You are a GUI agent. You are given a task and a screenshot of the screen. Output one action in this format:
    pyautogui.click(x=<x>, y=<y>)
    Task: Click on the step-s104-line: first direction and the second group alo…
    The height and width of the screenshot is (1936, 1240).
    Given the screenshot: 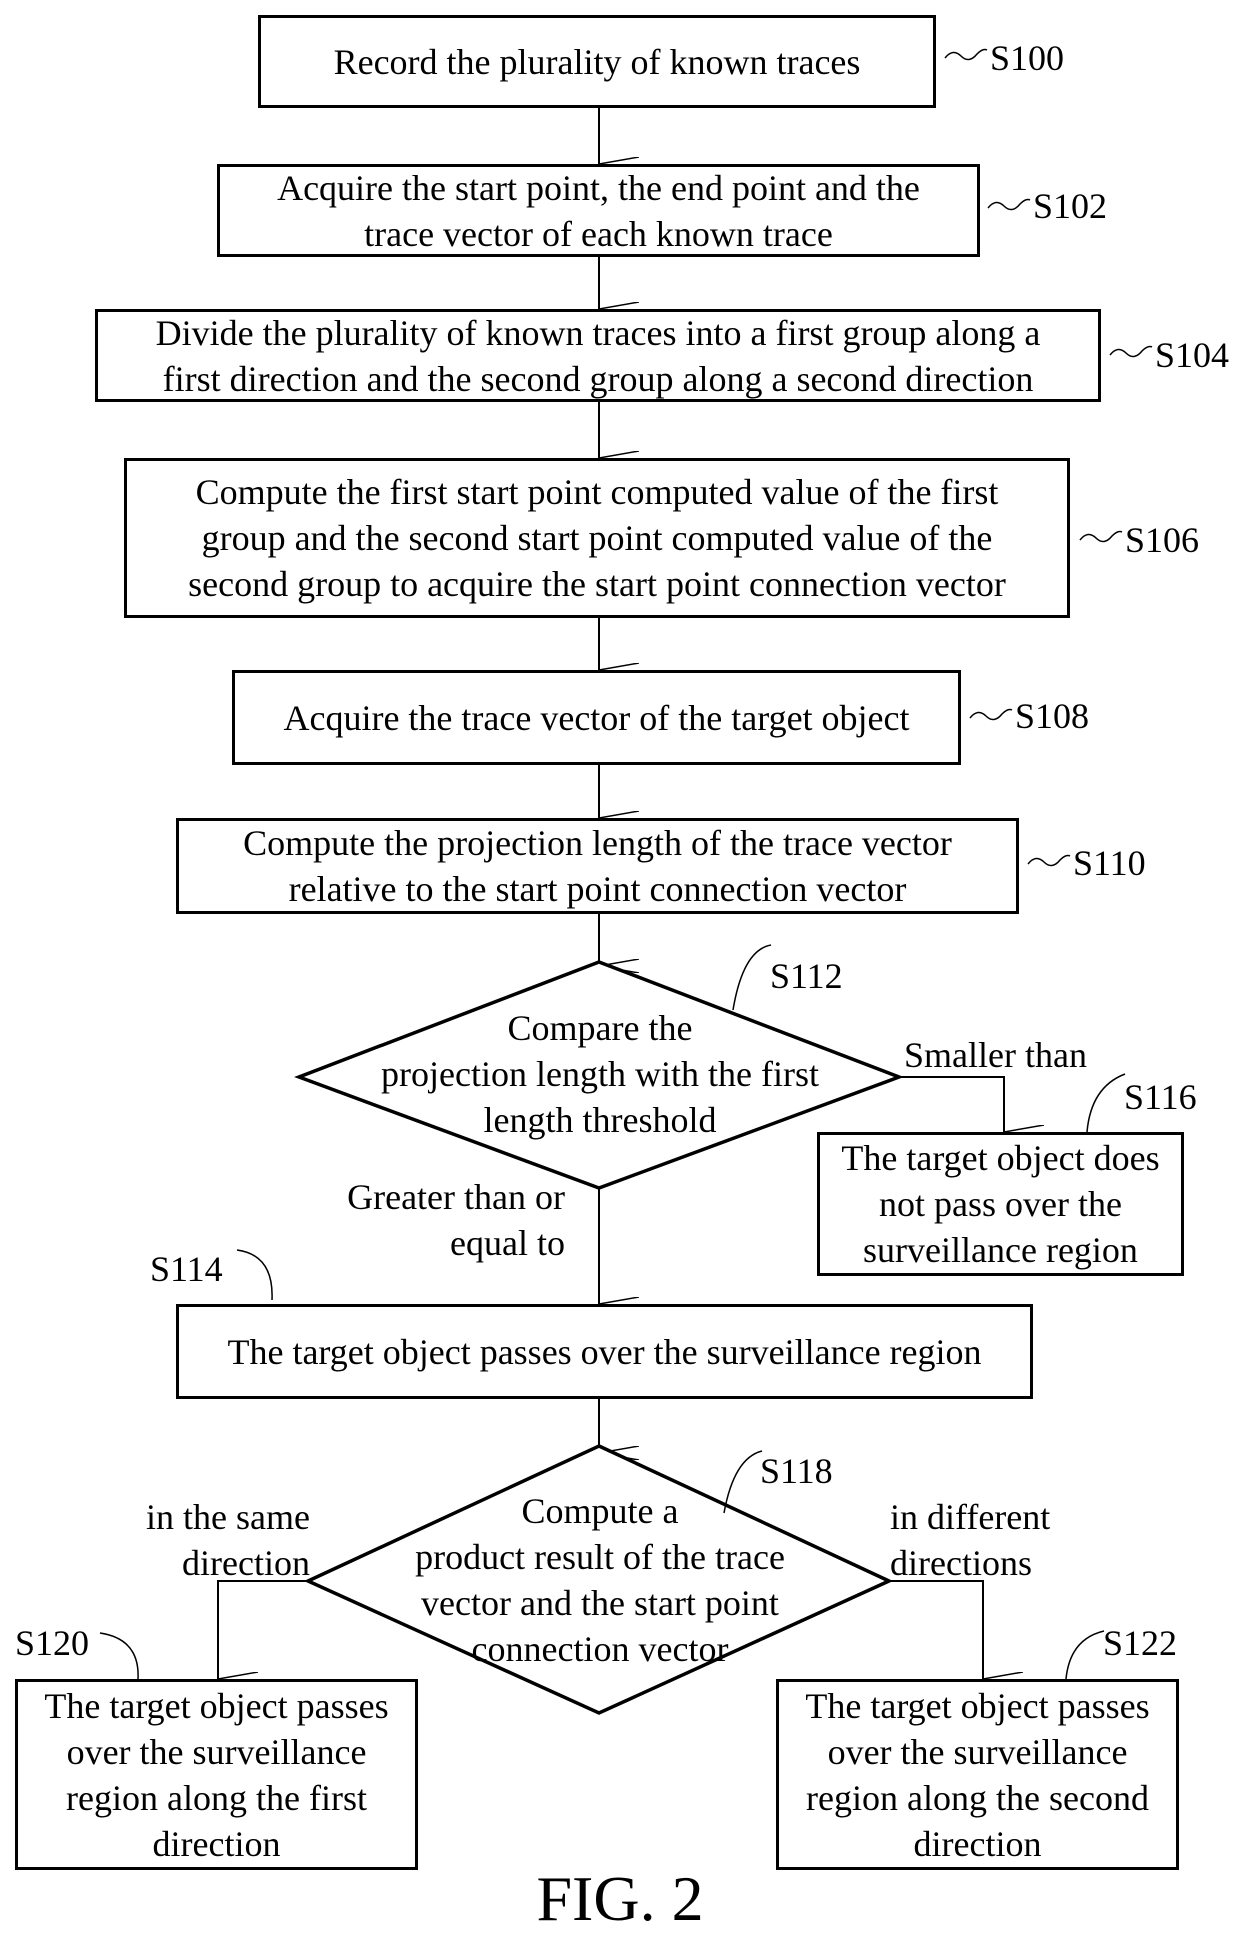 What is the action you would take?
    pyautogui.click(x=598, y=378)
    